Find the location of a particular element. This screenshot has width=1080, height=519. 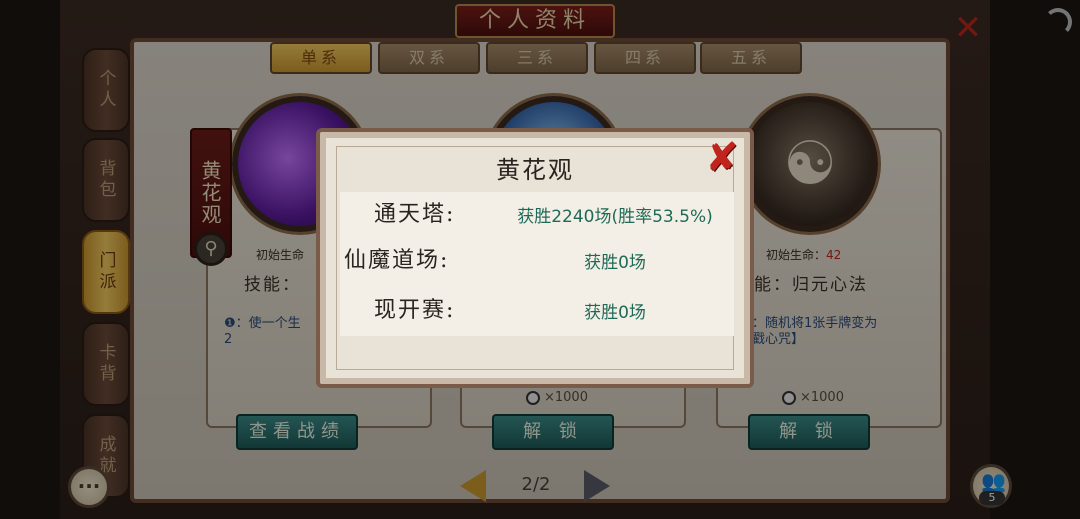

stat-label: 通天塔: is located at coordinates (415, 214).